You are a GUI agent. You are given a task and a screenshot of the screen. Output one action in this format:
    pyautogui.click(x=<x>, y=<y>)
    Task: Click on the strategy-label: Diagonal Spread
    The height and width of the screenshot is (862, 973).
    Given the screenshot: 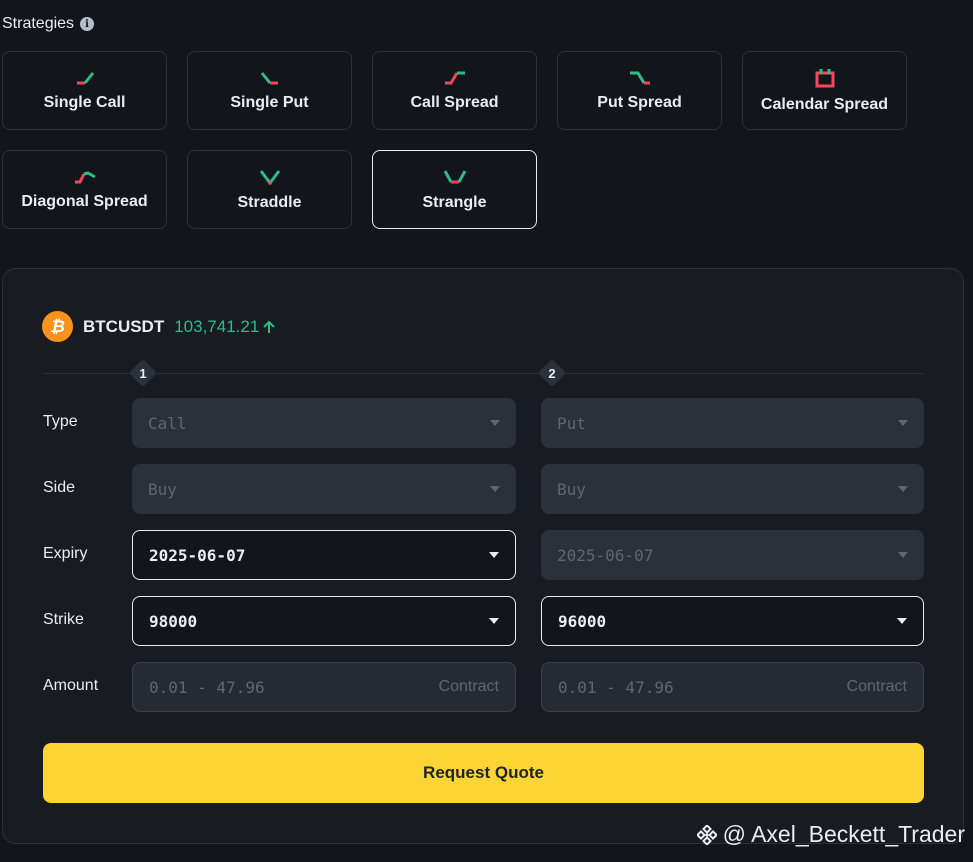 What is the action you would take?
    pyautogui.click(x=84, y=201)
    